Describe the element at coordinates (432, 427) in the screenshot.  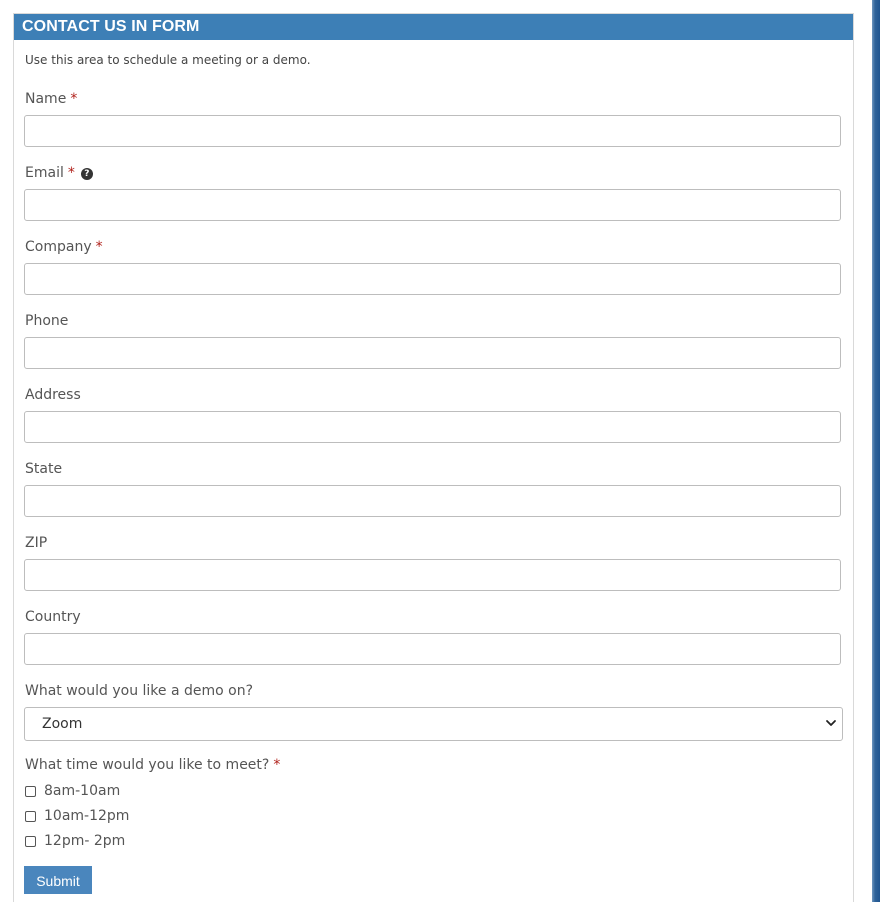
I see `address-input` at that location.